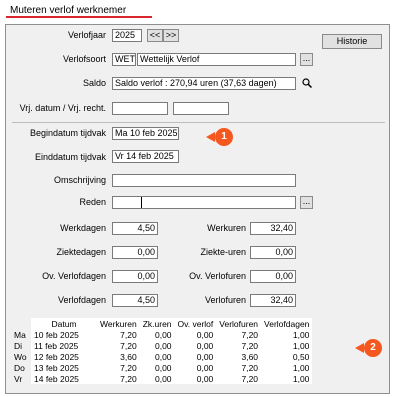  What do you see at coordinates (22, 345) in the screenshot?
I see `day-cell: Di` at bounding box center [22, 345].